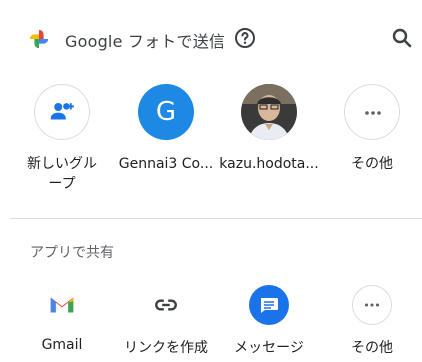 The height and width of the screenshot is (362, 422). What do you see at coordinates (216, 218) in the screenshot?
I see `divider` at bounding box center [216, 218].